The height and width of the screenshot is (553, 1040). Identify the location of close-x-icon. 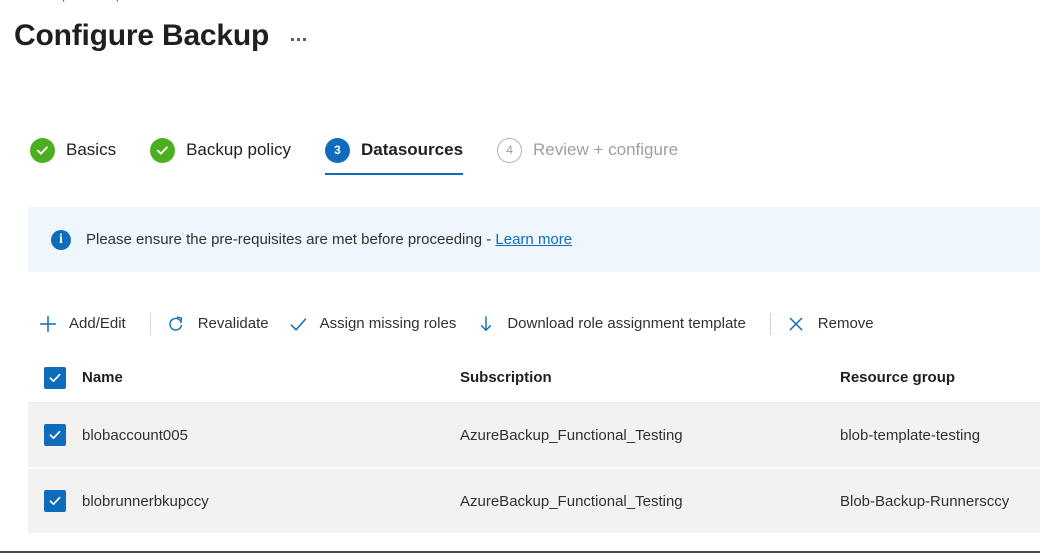
(796, 324).